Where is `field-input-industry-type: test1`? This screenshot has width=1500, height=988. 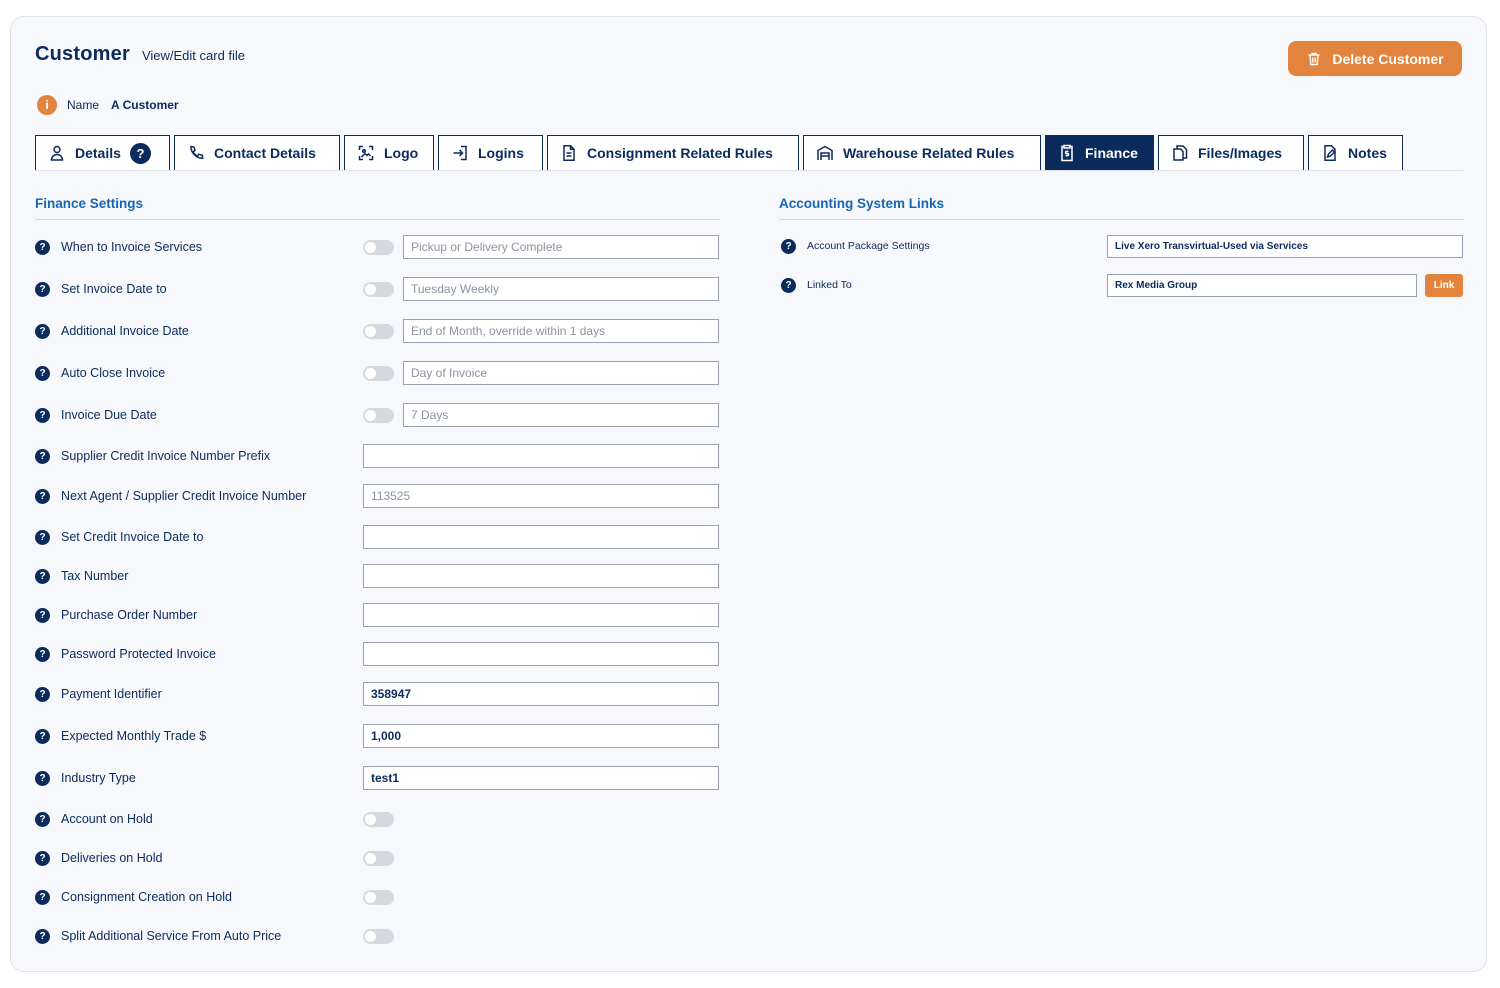
field-input-industry-type: test1 is located at coordinates (541, 778).